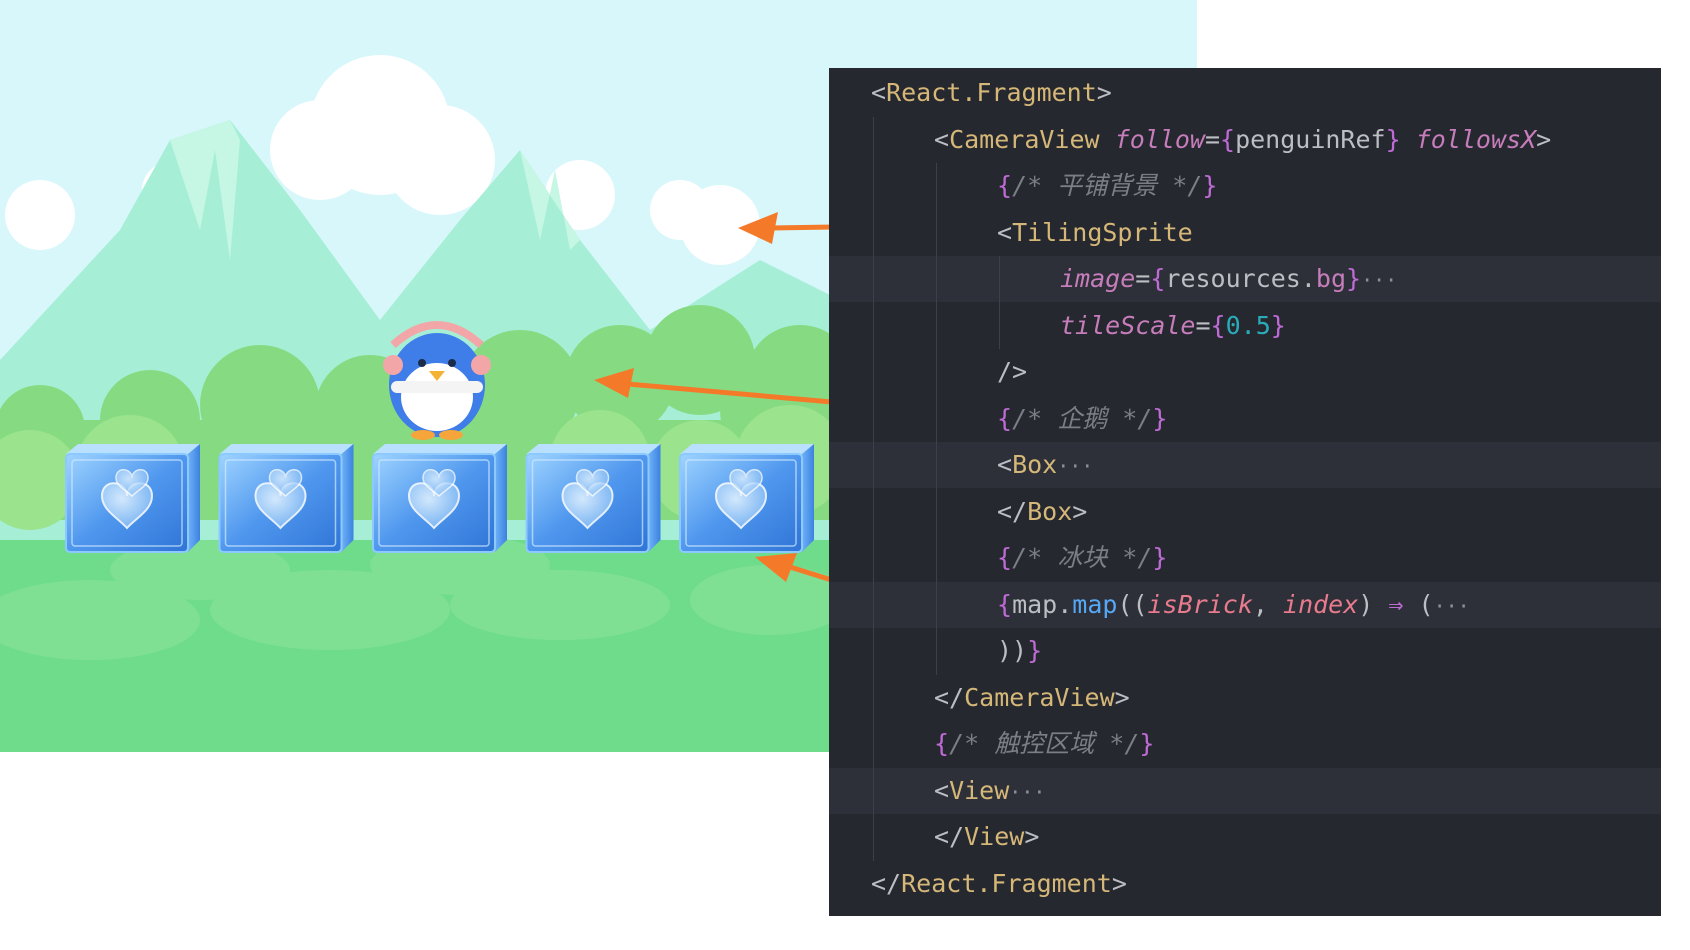 The image size is (1690, 950). What do you see at coordinates (1245, 419) in the screenshot?
I see `code-line: {/* 企鹅 */}` at bounding box center [1245, 419].